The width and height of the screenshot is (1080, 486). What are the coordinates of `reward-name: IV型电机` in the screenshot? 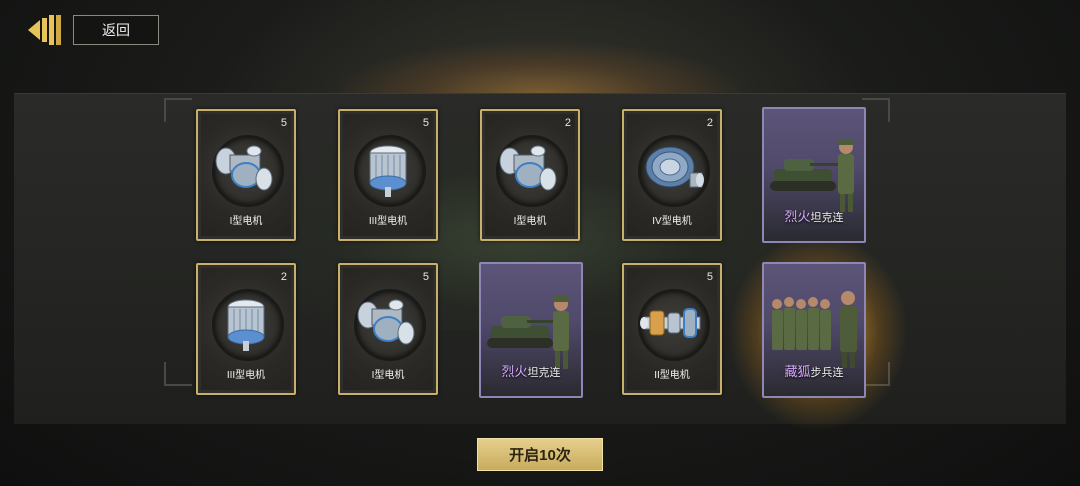 It's located at (672, 221).